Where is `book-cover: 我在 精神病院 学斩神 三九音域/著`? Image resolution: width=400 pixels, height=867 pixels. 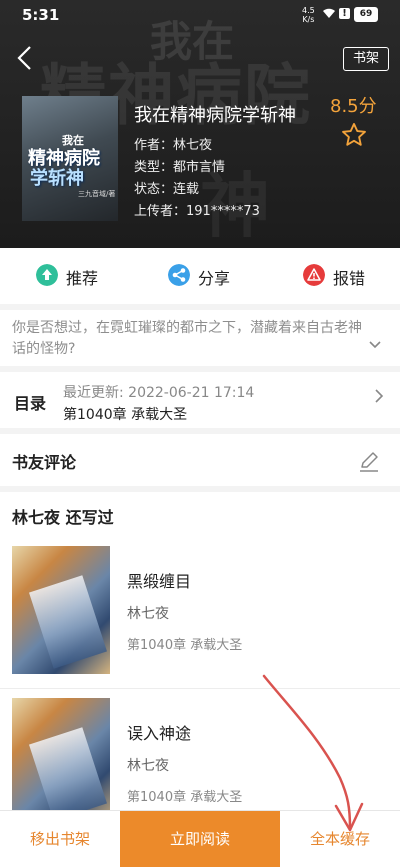
book-cover: 我在 精神病院 学斩神 三九音域/著 is located at coordinates (70, 158).